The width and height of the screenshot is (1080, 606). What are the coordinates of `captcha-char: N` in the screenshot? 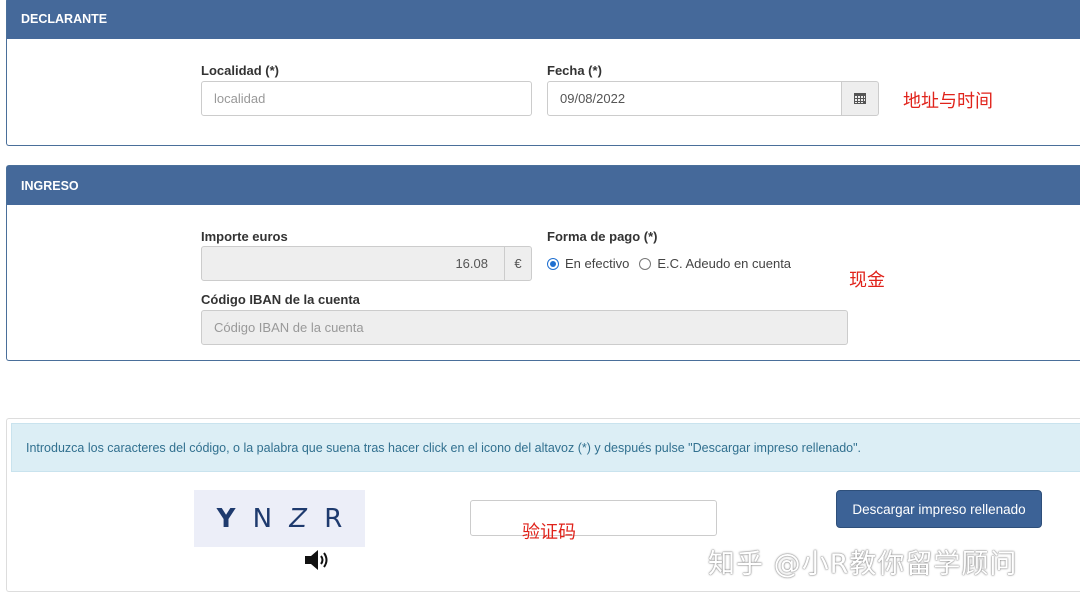 It's located at (262, 518).